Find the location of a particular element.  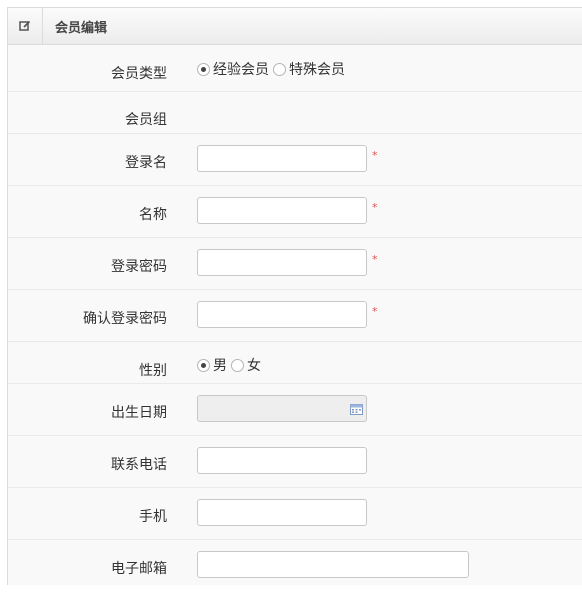

row-email: 电子邮箱 is located at coordinates (295, 570).